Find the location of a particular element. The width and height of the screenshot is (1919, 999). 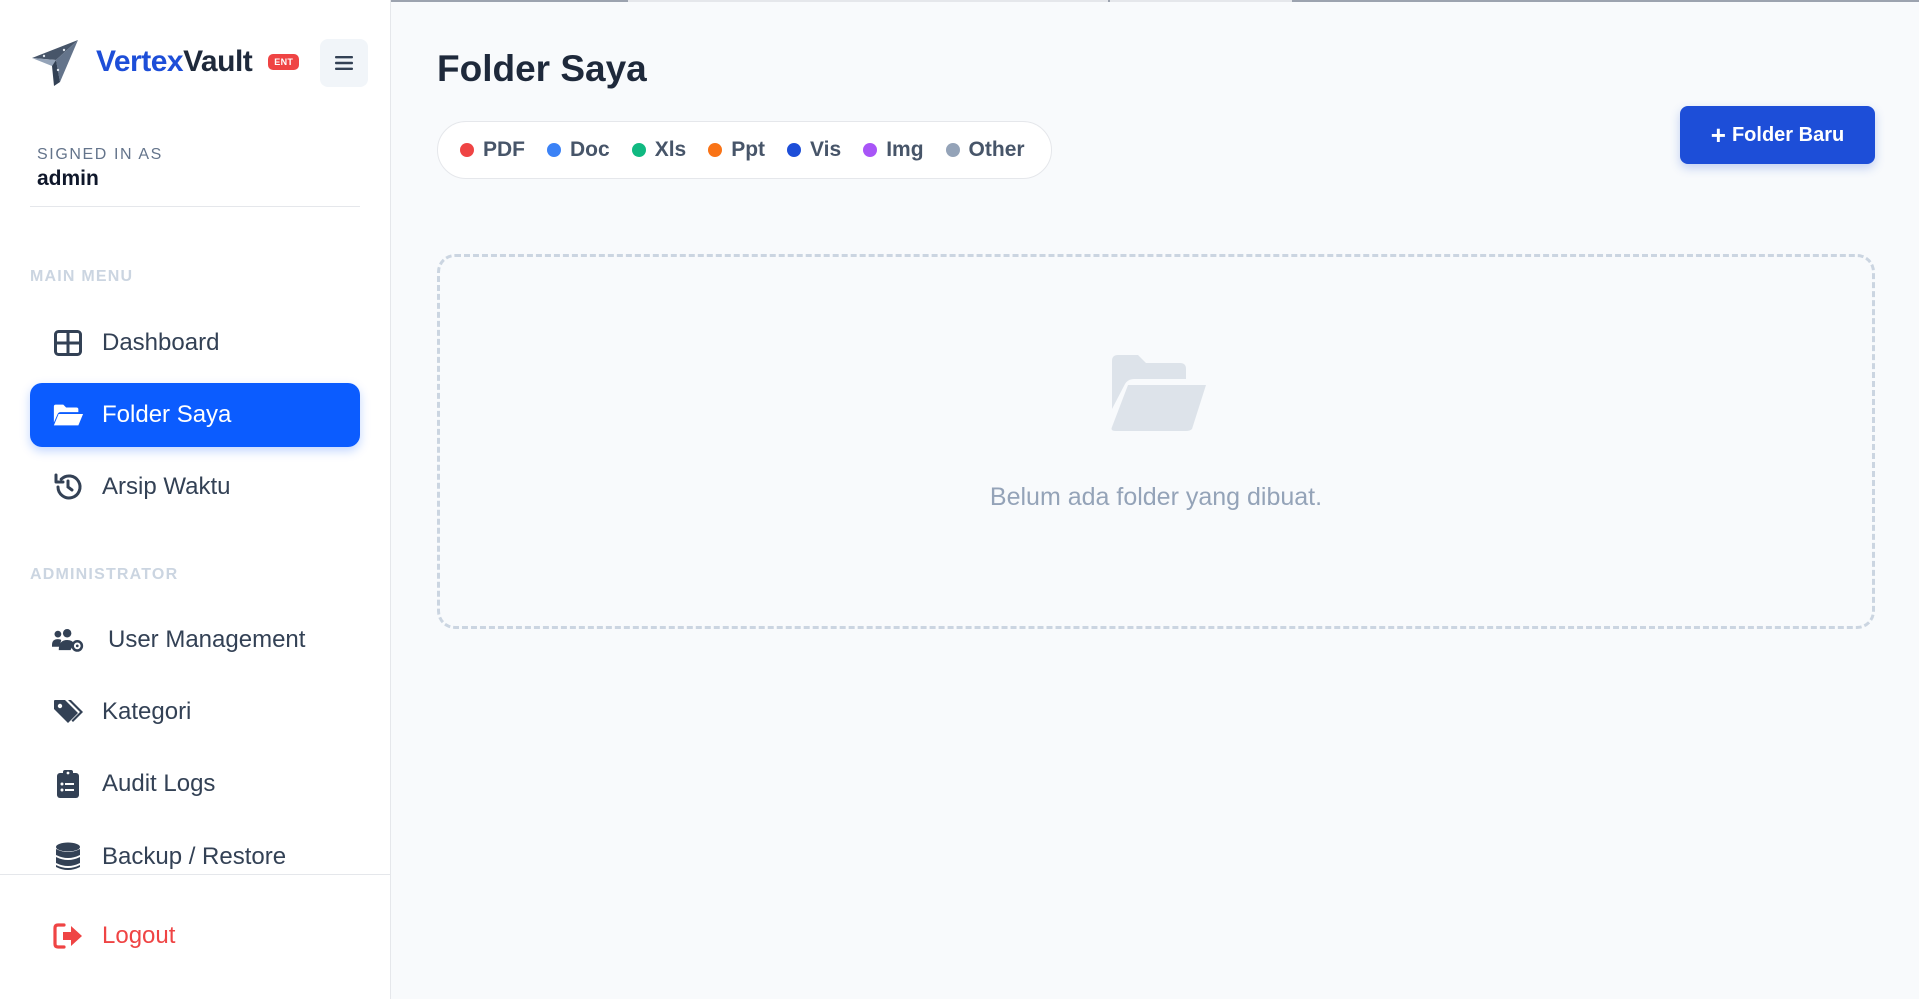

legend-label: Xls is located at coordinates (670, 149).